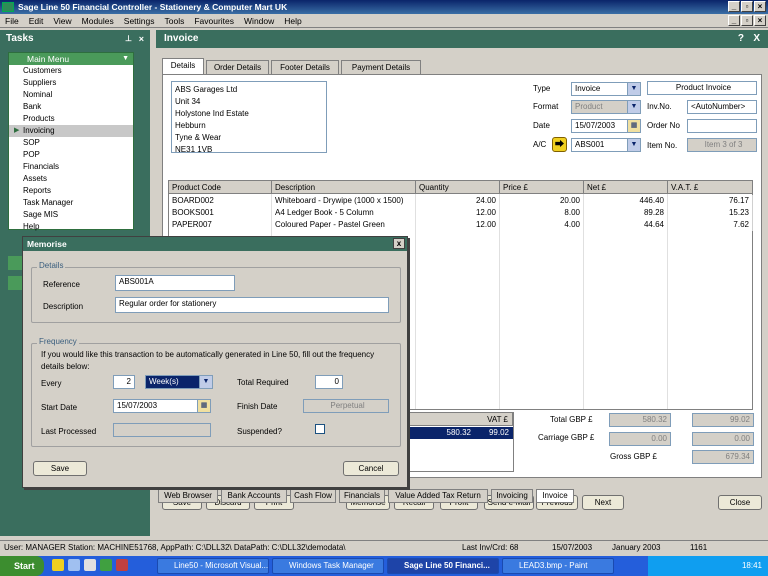 The image size is (768, 576). What do you see at coordinates (741, 39) in the screenshot?
I see `help-button: ?` at bounding box center [741, 39].